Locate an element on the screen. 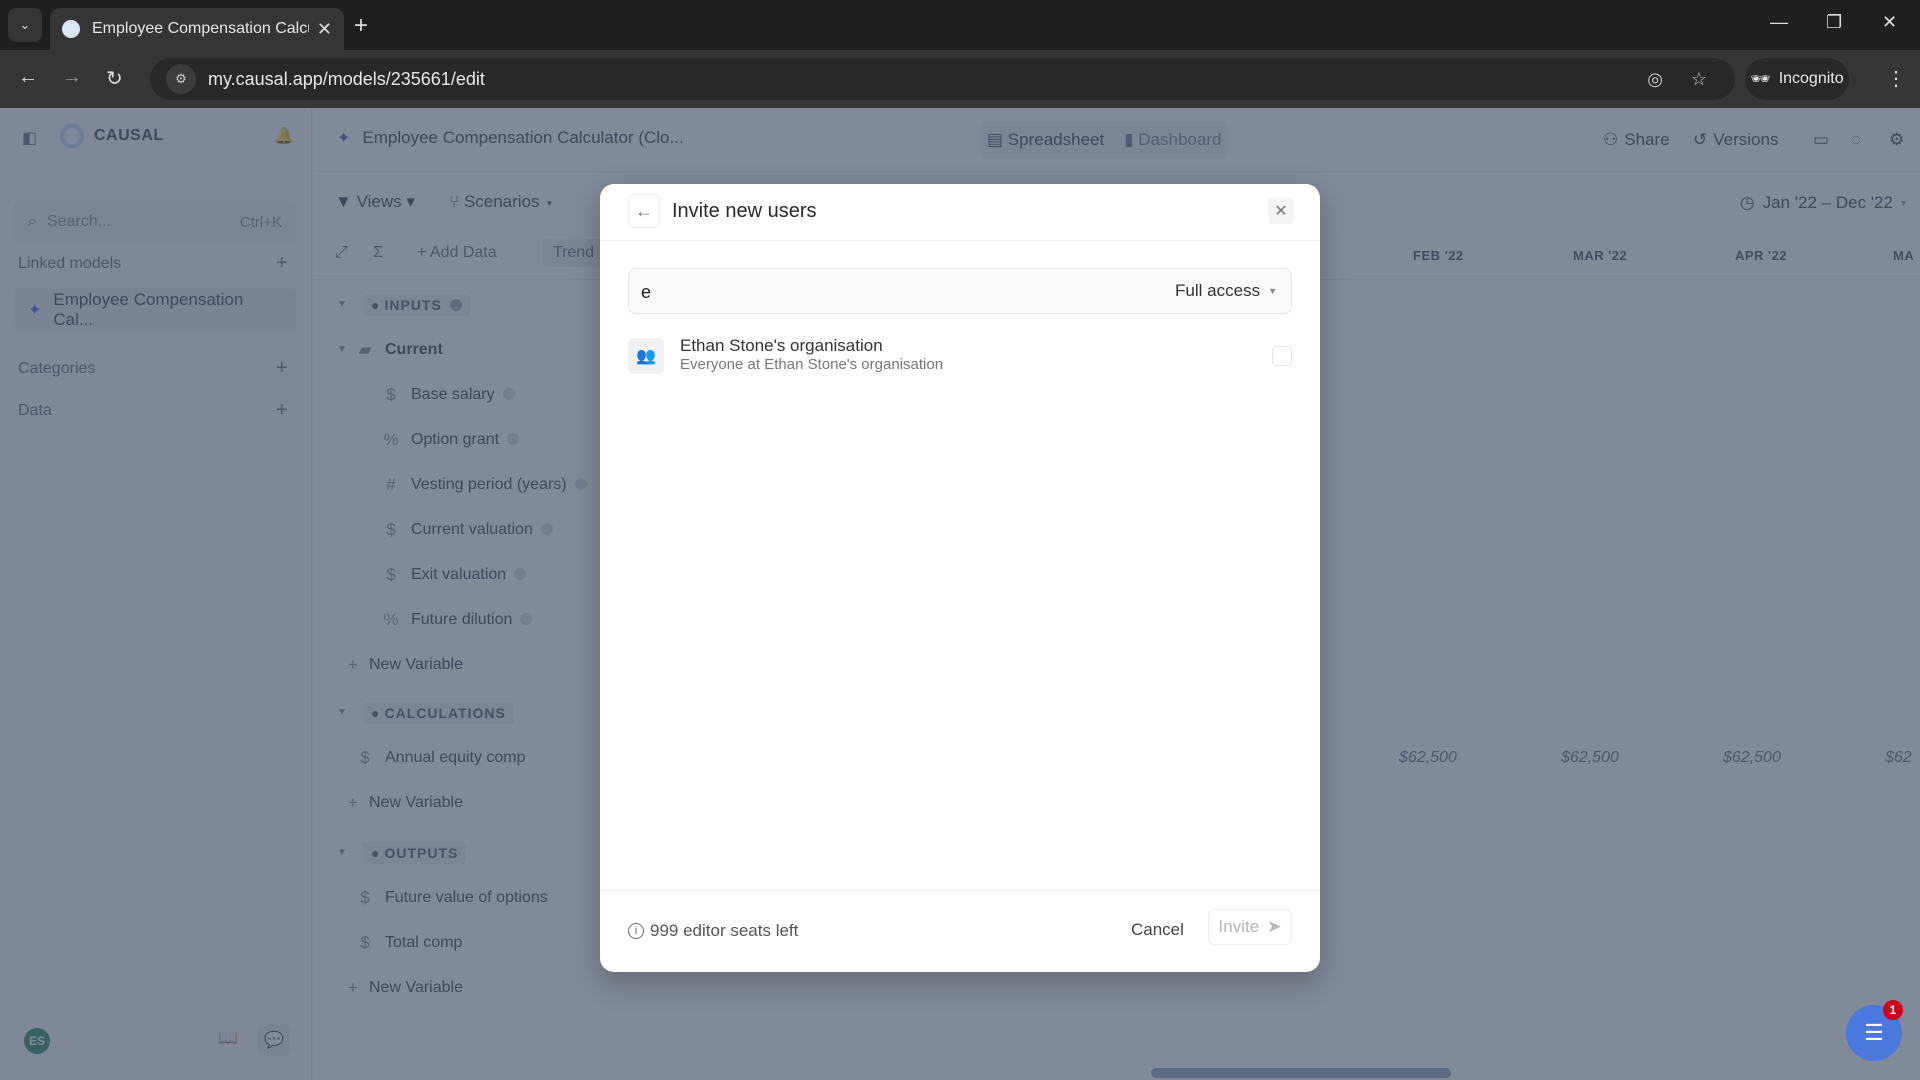 The height and width of the screenshot is (1080, 1920). access-level-dropdown: Full access ▼ is located at coordinates (1226, 291).